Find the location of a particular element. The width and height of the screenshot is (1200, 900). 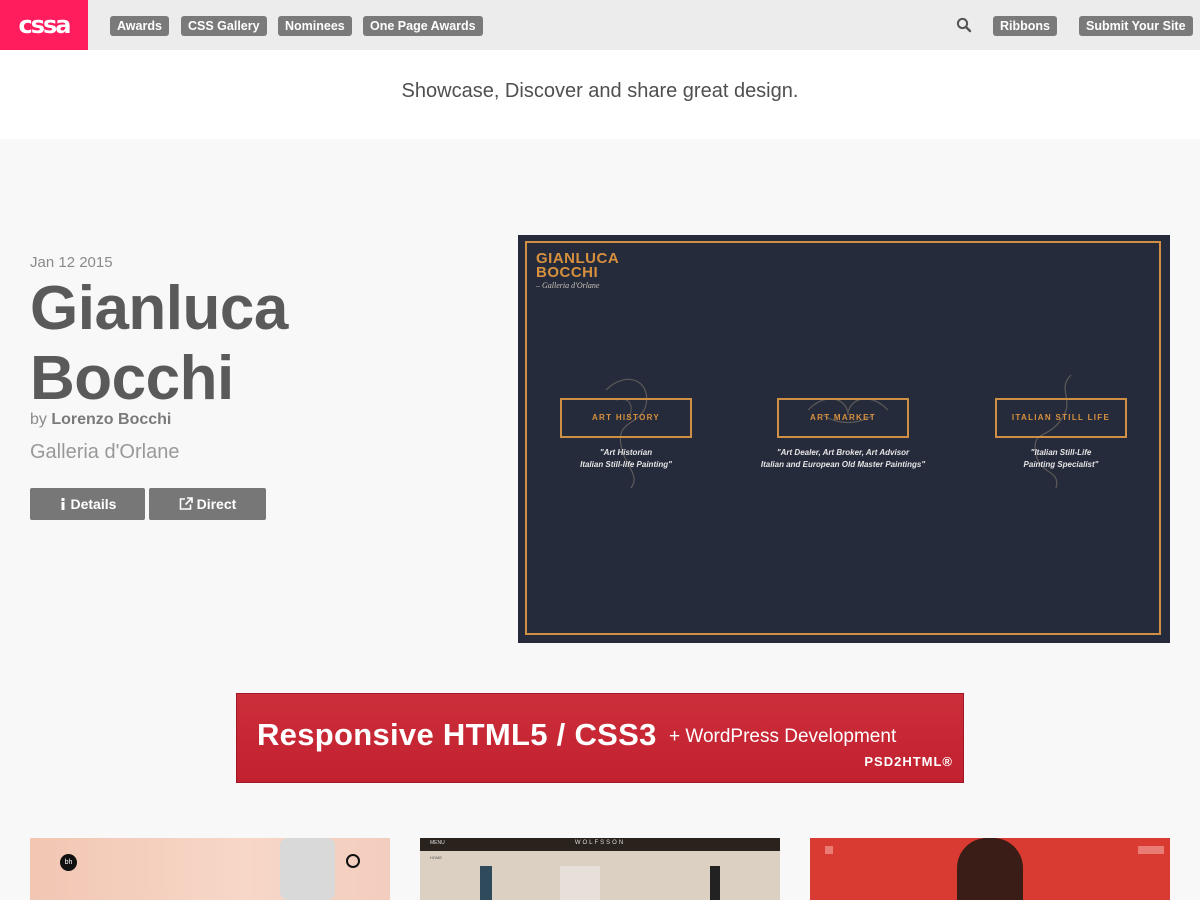

entry-organization: Galleria d'Orlane is located at coordinates (105, 452).